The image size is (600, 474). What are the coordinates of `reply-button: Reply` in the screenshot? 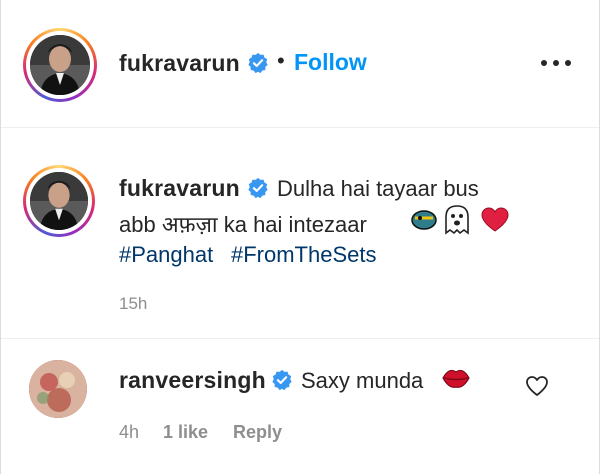 It's located at (257, 432).